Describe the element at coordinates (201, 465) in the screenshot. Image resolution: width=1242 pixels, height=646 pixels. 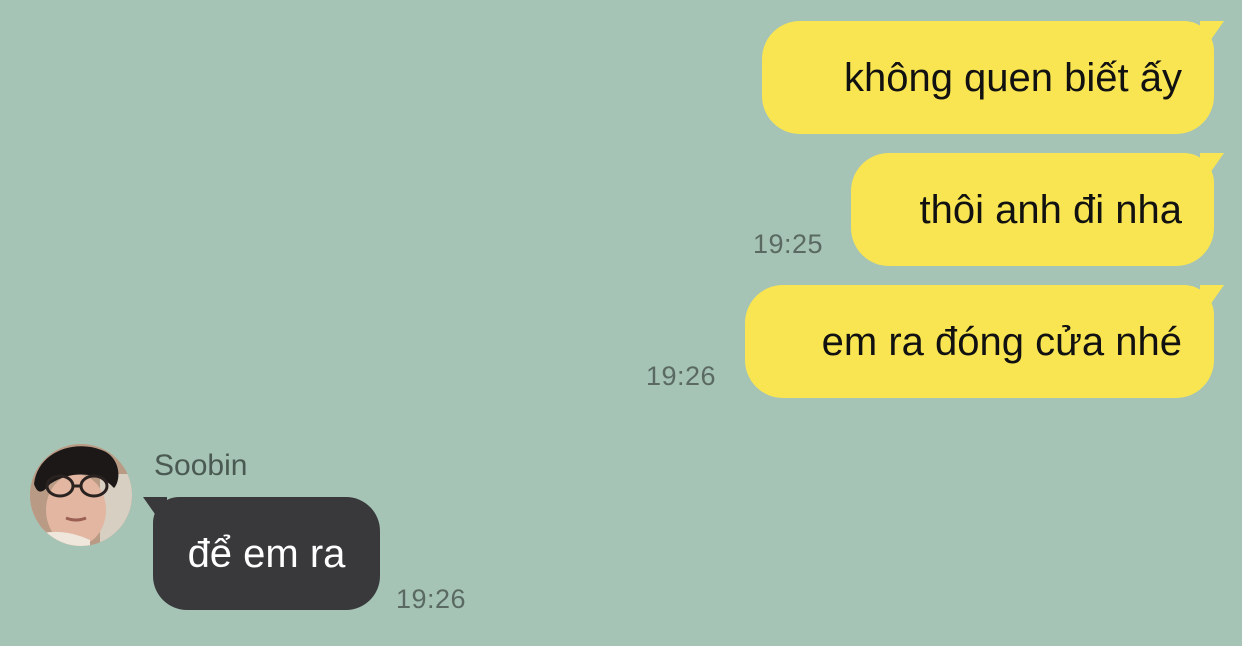
I see `sender-name: Soobin` at that location.